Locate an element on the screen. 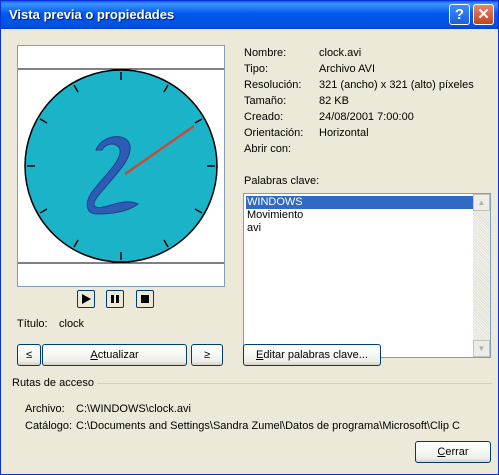  help-button: ? is located at coordinates (459, 14).